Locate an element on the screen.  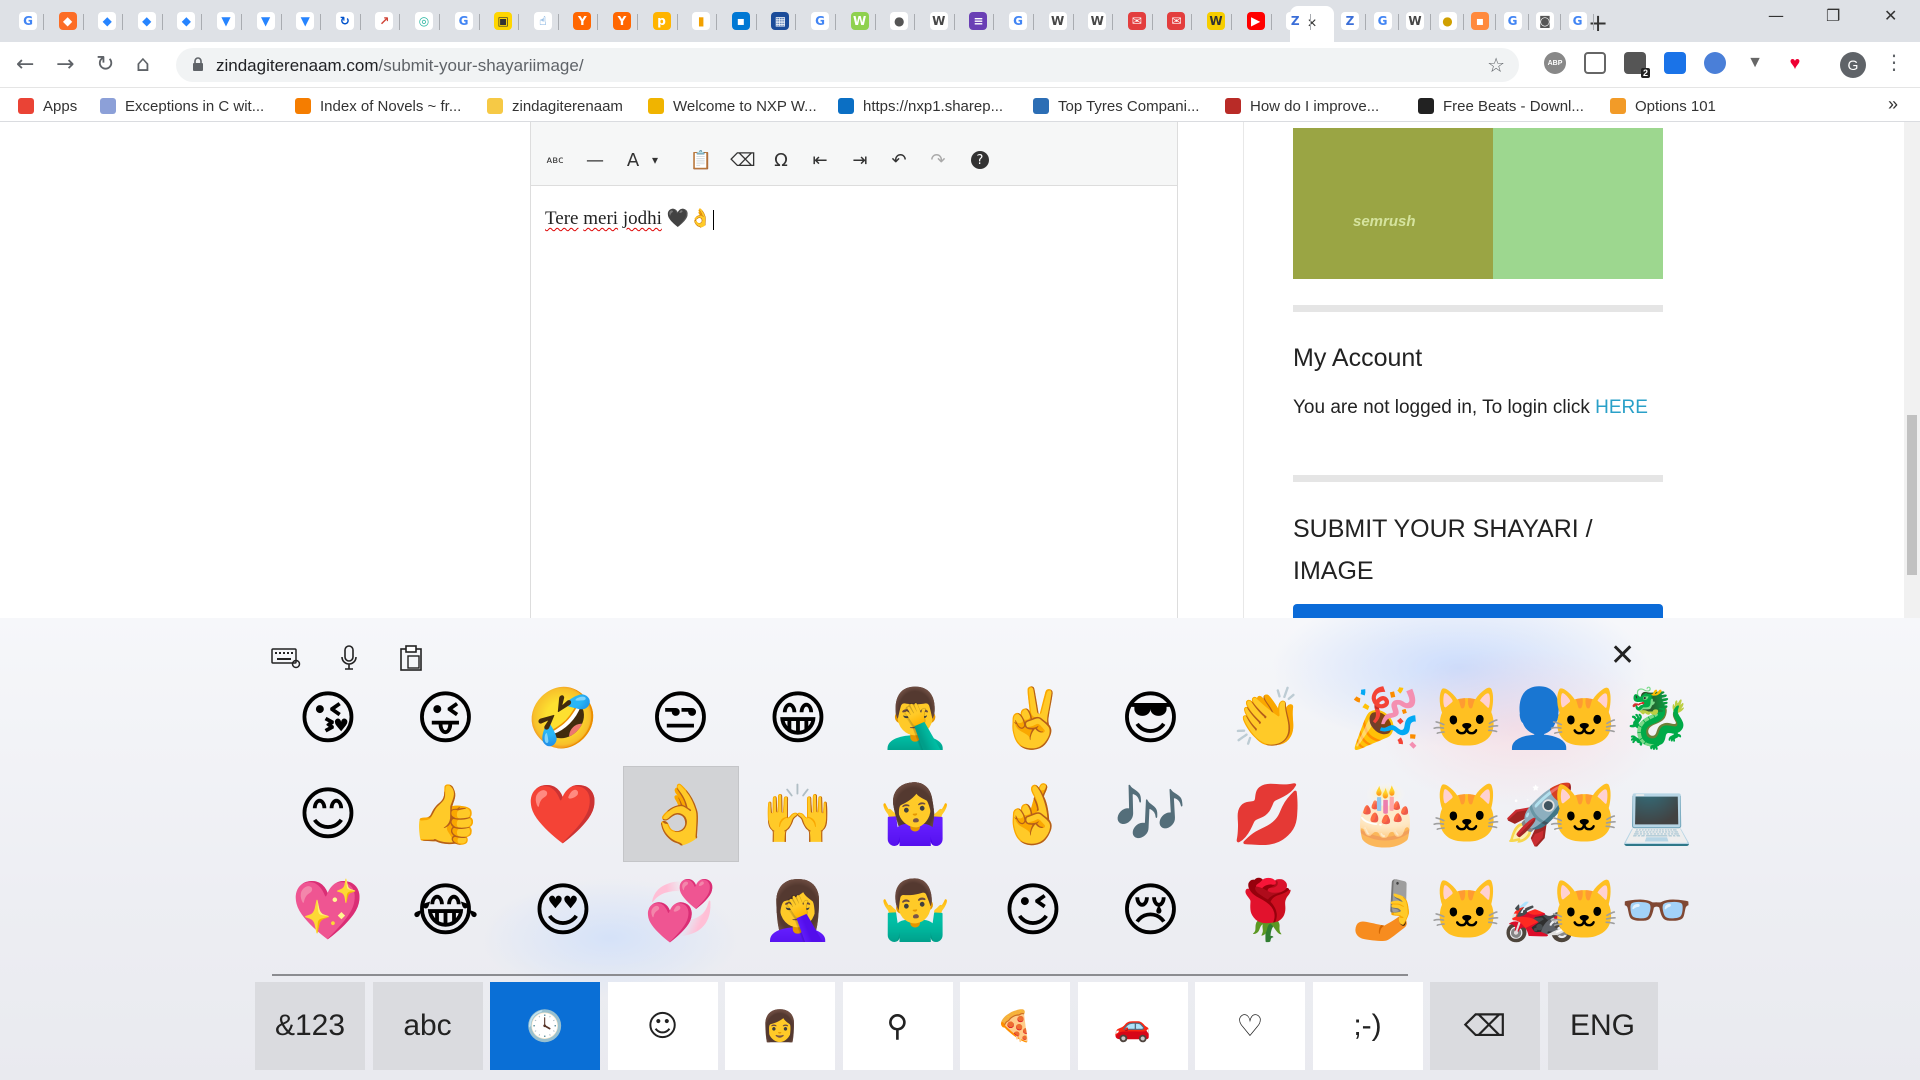
travel-emoji-tab: 🚗 is located at coordinates (1132, 1026).